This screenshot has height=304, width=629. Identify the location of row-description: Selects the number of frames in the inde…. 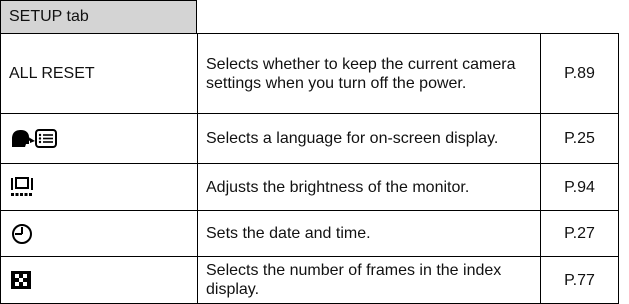
(369, 280).